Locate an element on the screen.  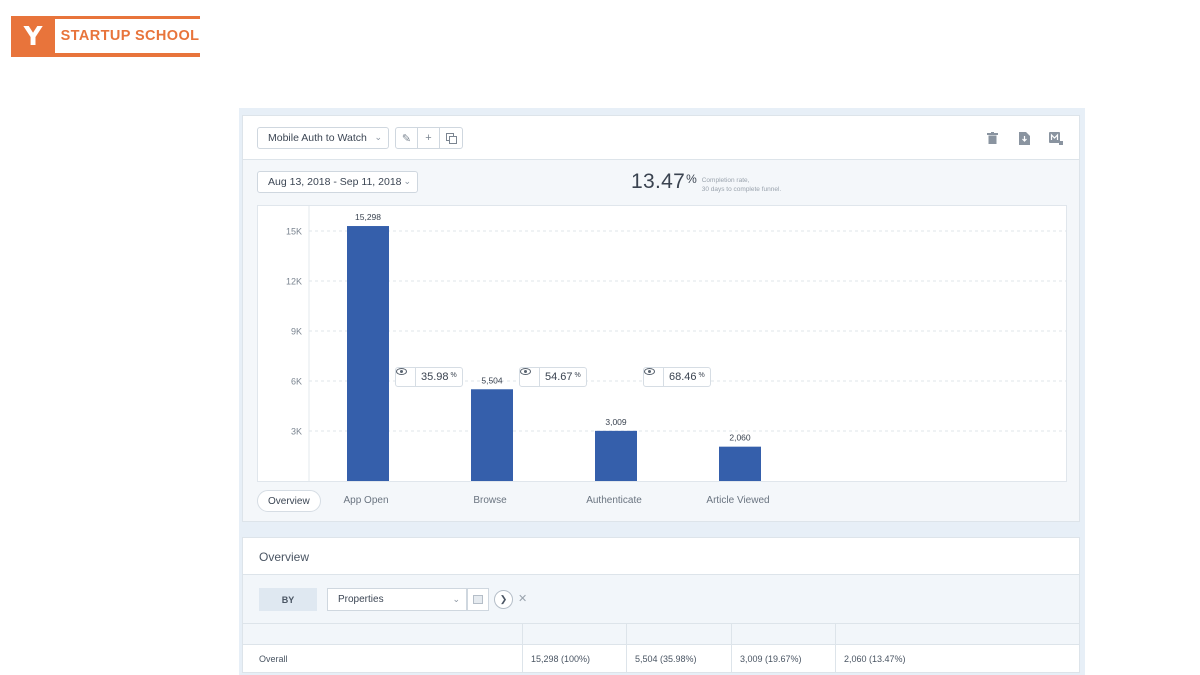
conversion-badge: 68.46% is located at coordinates (677, 377).